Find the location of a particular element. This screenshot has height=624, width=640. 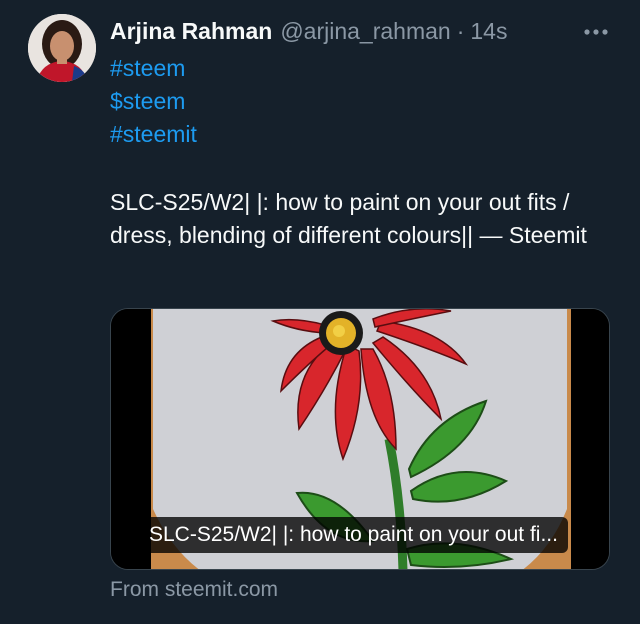

timestamp: 14s is located at coordinates (488, 31).